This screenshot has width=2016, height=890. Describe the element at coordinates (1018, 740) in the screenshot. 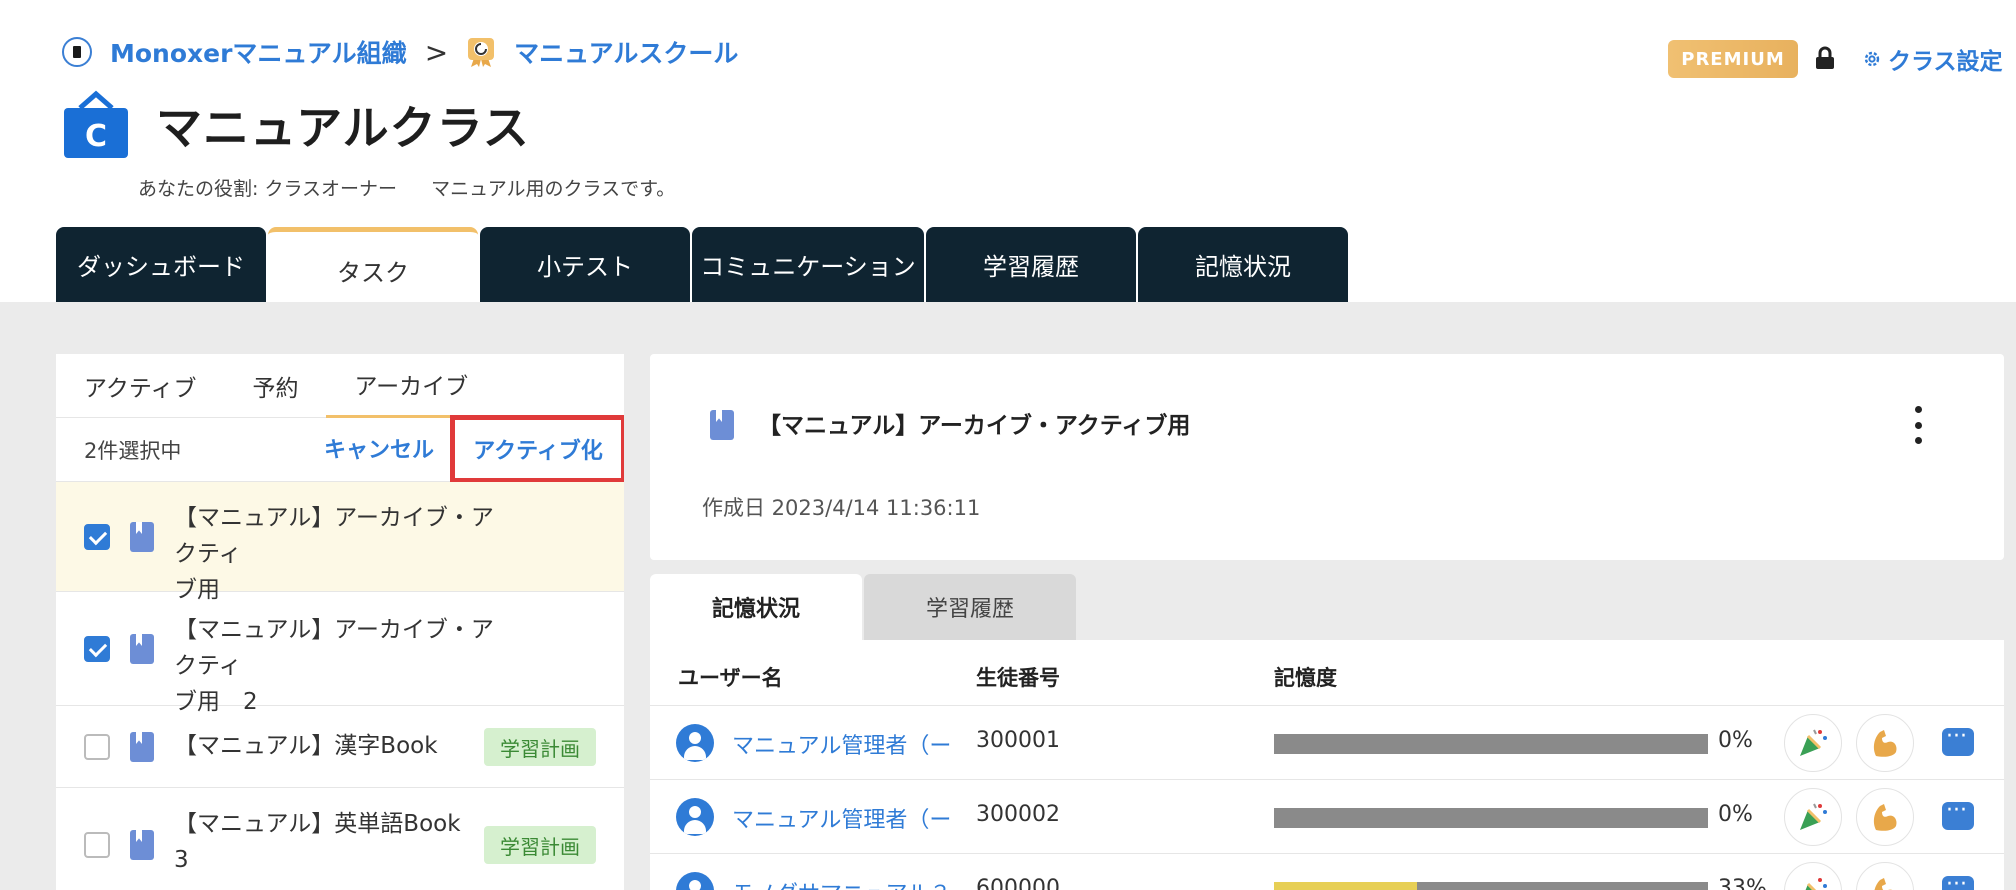

I see `student-number: 300001` at that location.